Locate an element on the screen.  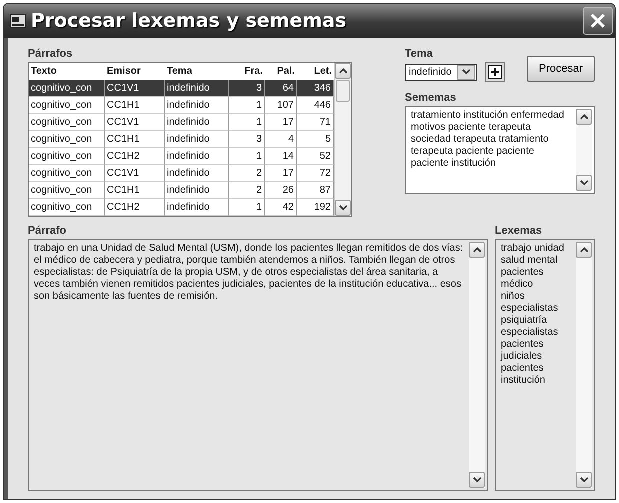
scrollbar is located at coordinates (342, 139).